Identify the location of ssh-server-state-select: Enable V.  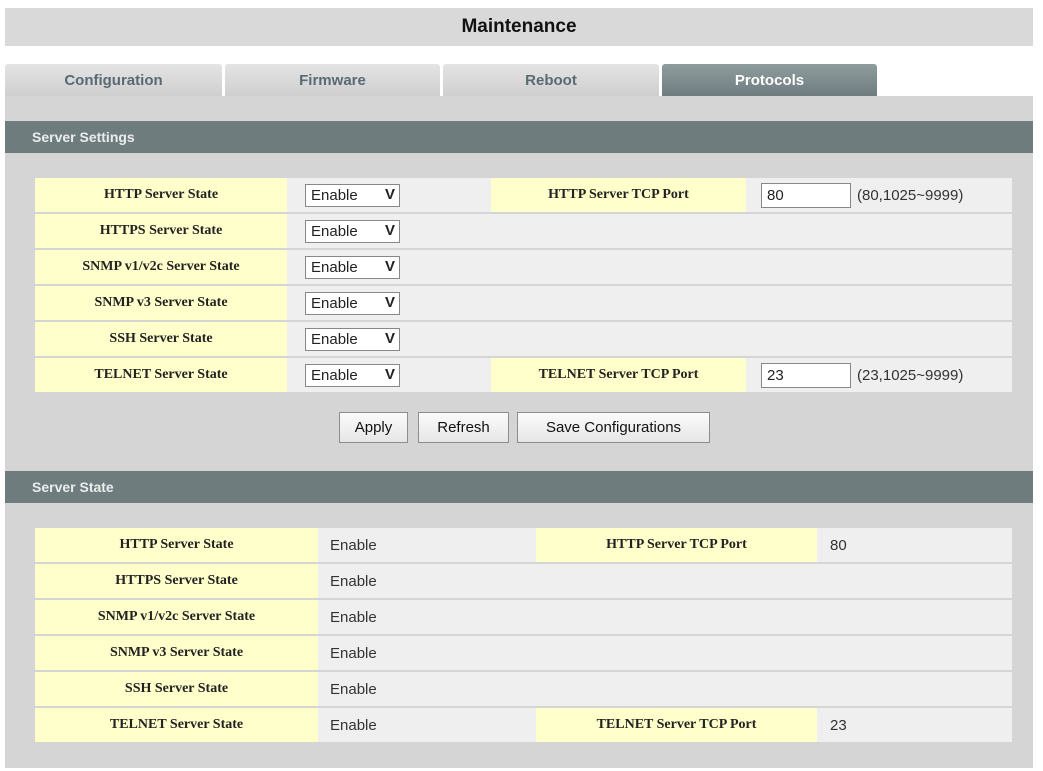
(352, 339).